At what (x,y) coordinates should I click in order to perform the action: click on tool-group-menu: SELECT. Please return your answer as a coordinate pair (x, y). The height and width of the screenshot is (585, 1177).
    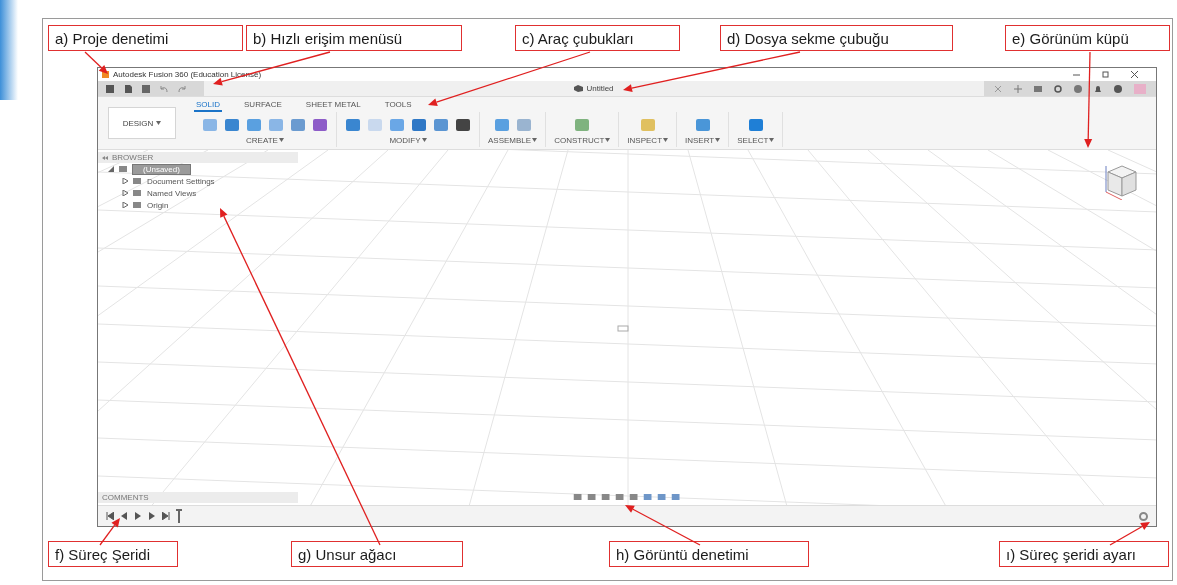
    Looking at the image, I should click on (756, 140).